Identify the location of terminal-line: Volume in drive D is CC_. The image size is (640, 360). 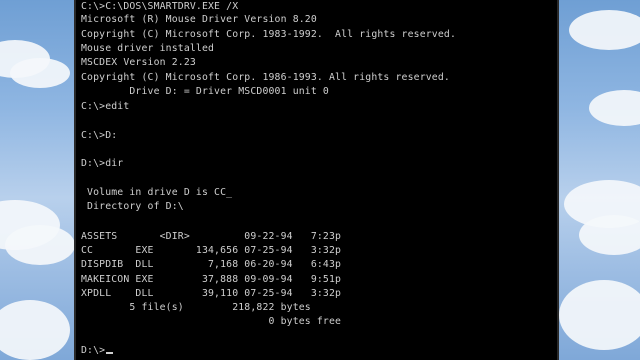
(157, 192).